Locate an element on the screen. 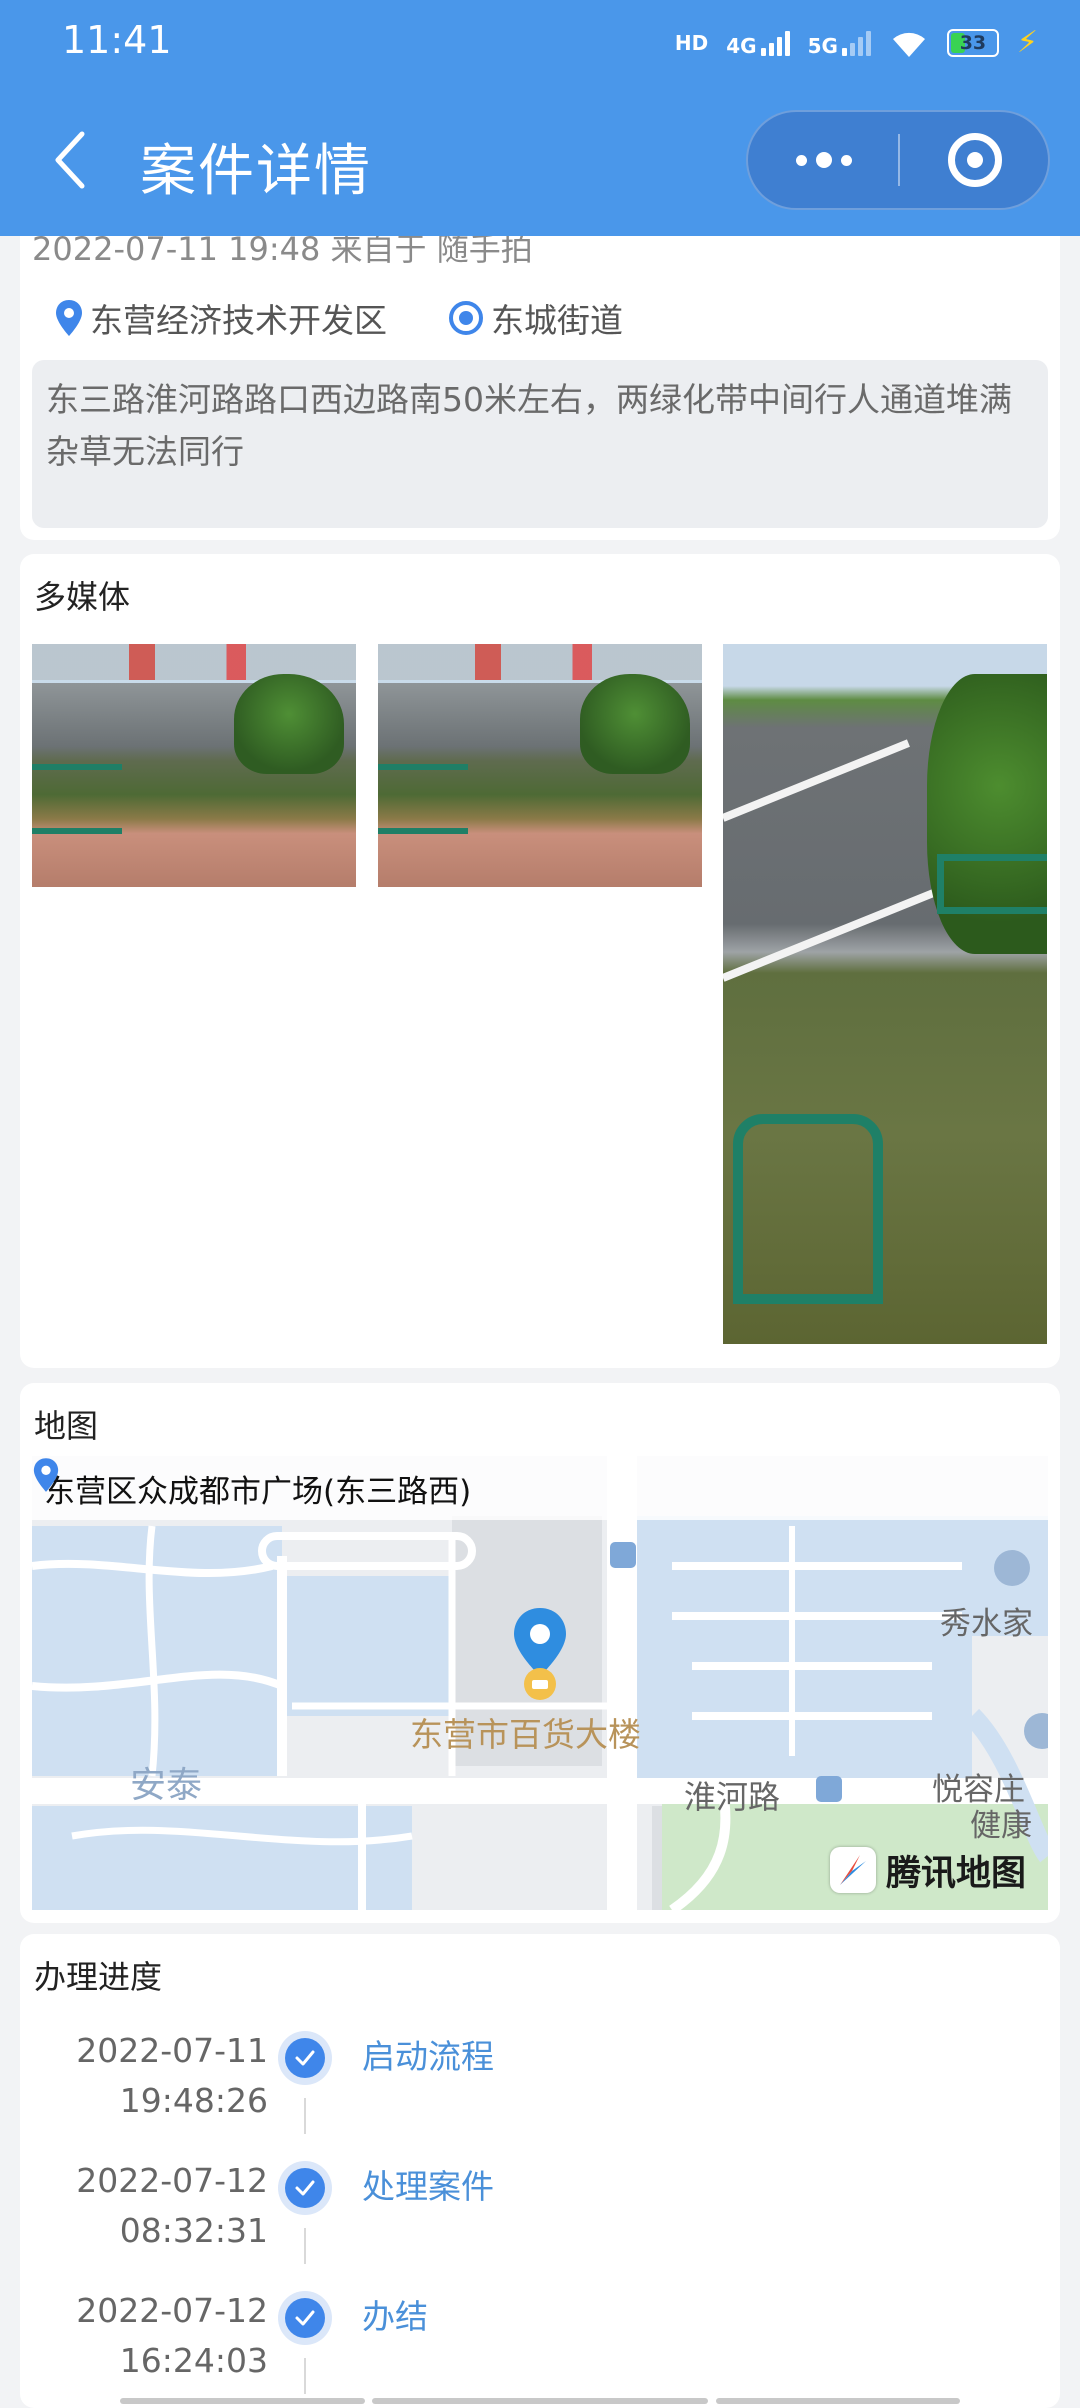 Image resolution: width=1080 pixels, height=2408 pixels. step-label: 启动流程 is located at coordinates (428, 2057).